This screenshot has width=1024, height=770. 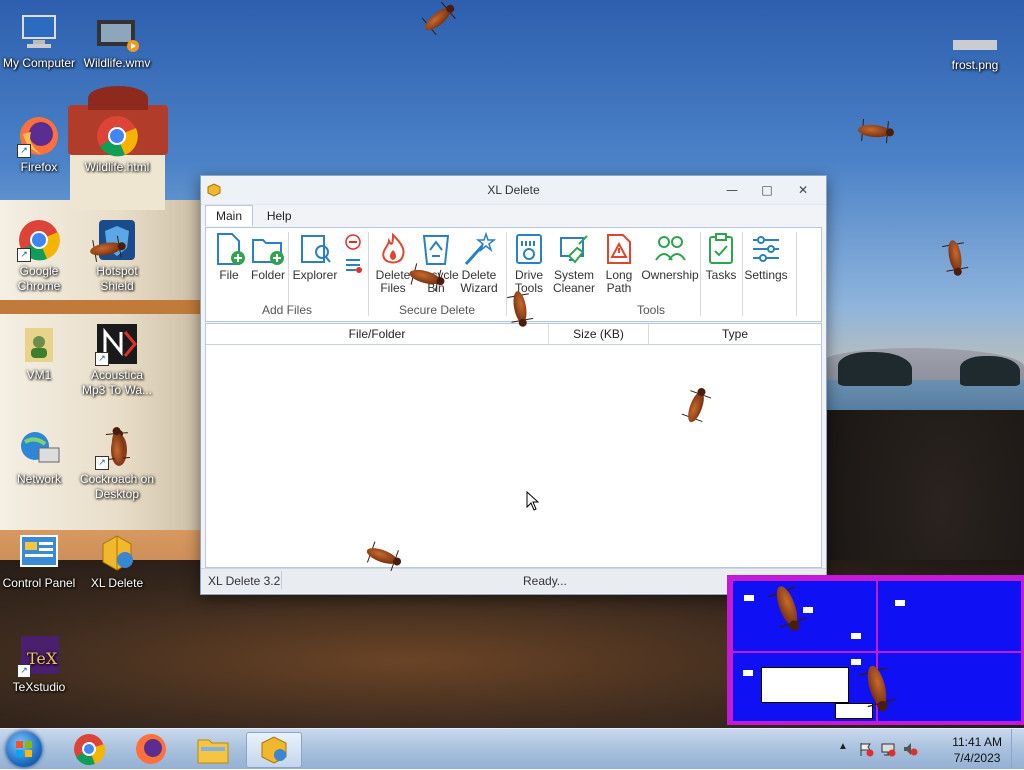 What do you see at coordinates (866, 749) in the screenshot?
I see `action-center-flag-icon` at bounding box center [866, 749].